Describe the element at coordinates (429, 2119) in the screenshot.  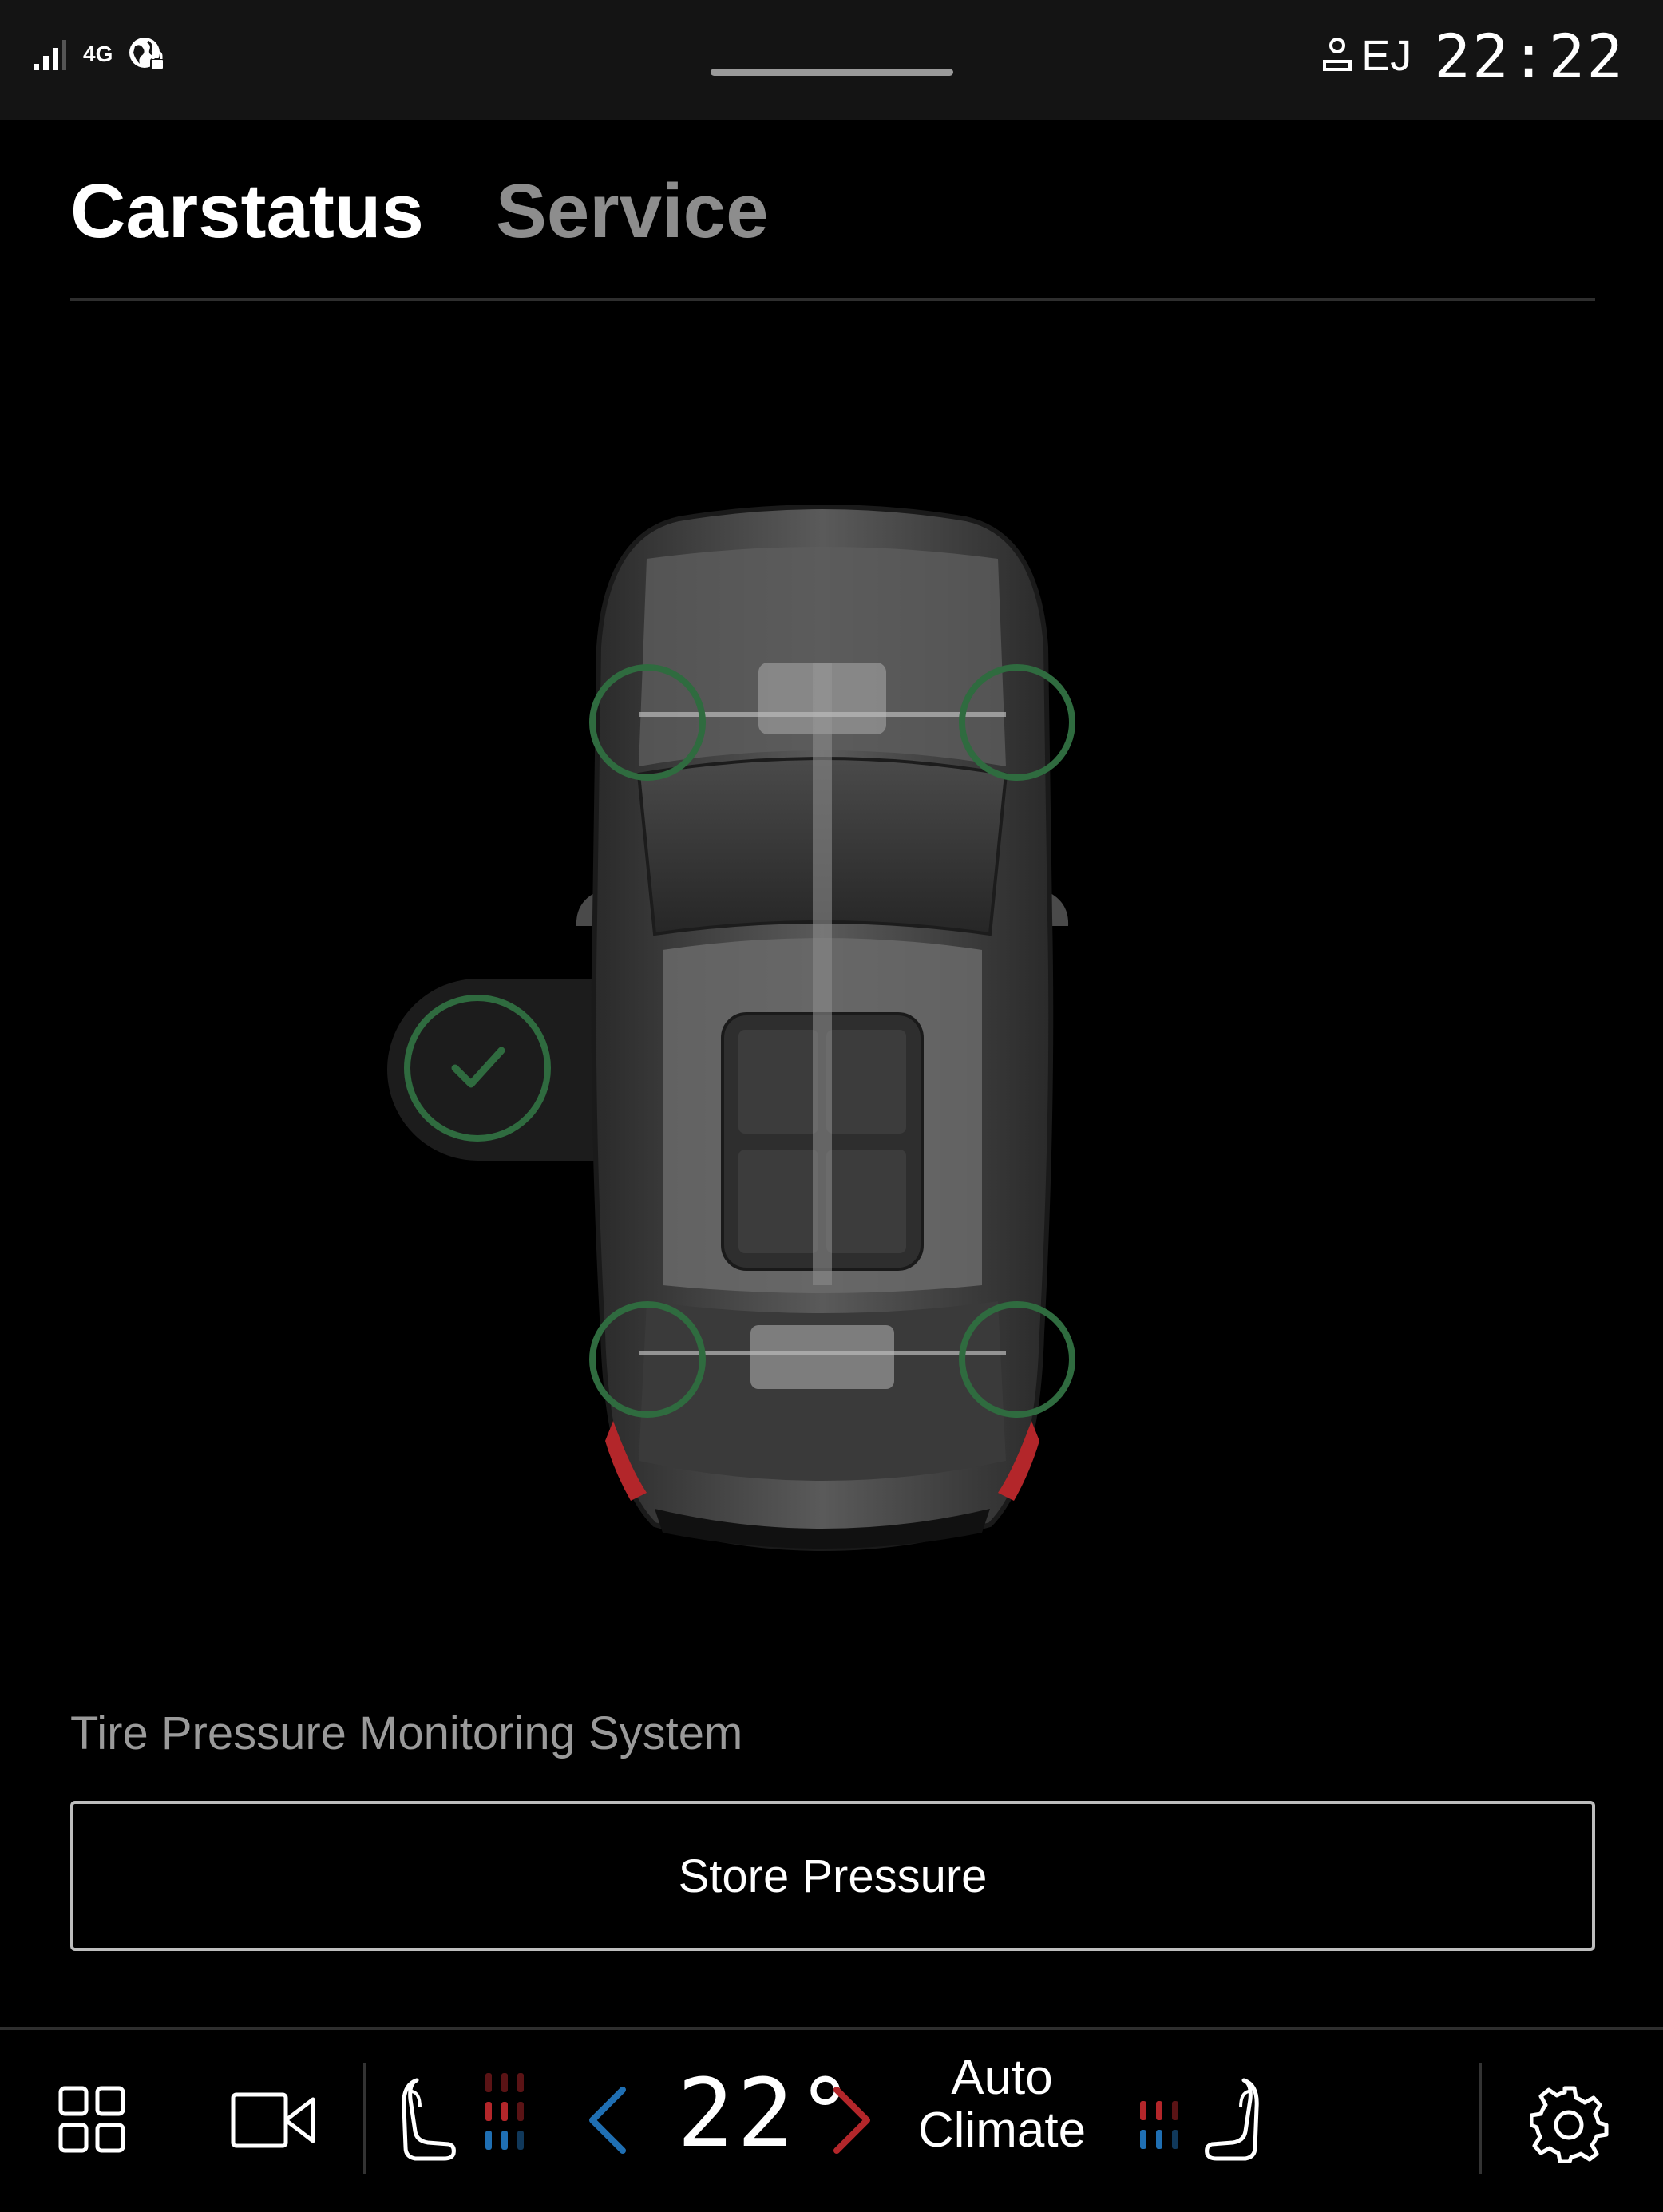
I see `driver-seat-icon` at that location.